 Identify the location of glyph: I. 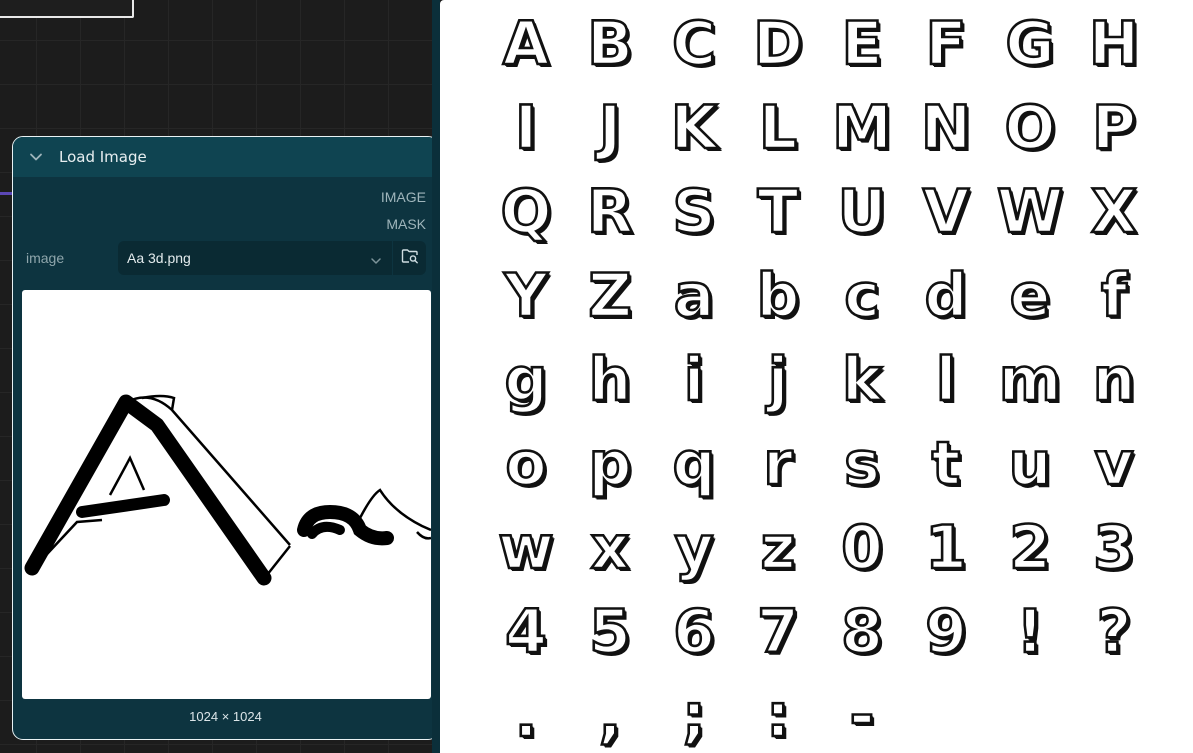
(526, 128).